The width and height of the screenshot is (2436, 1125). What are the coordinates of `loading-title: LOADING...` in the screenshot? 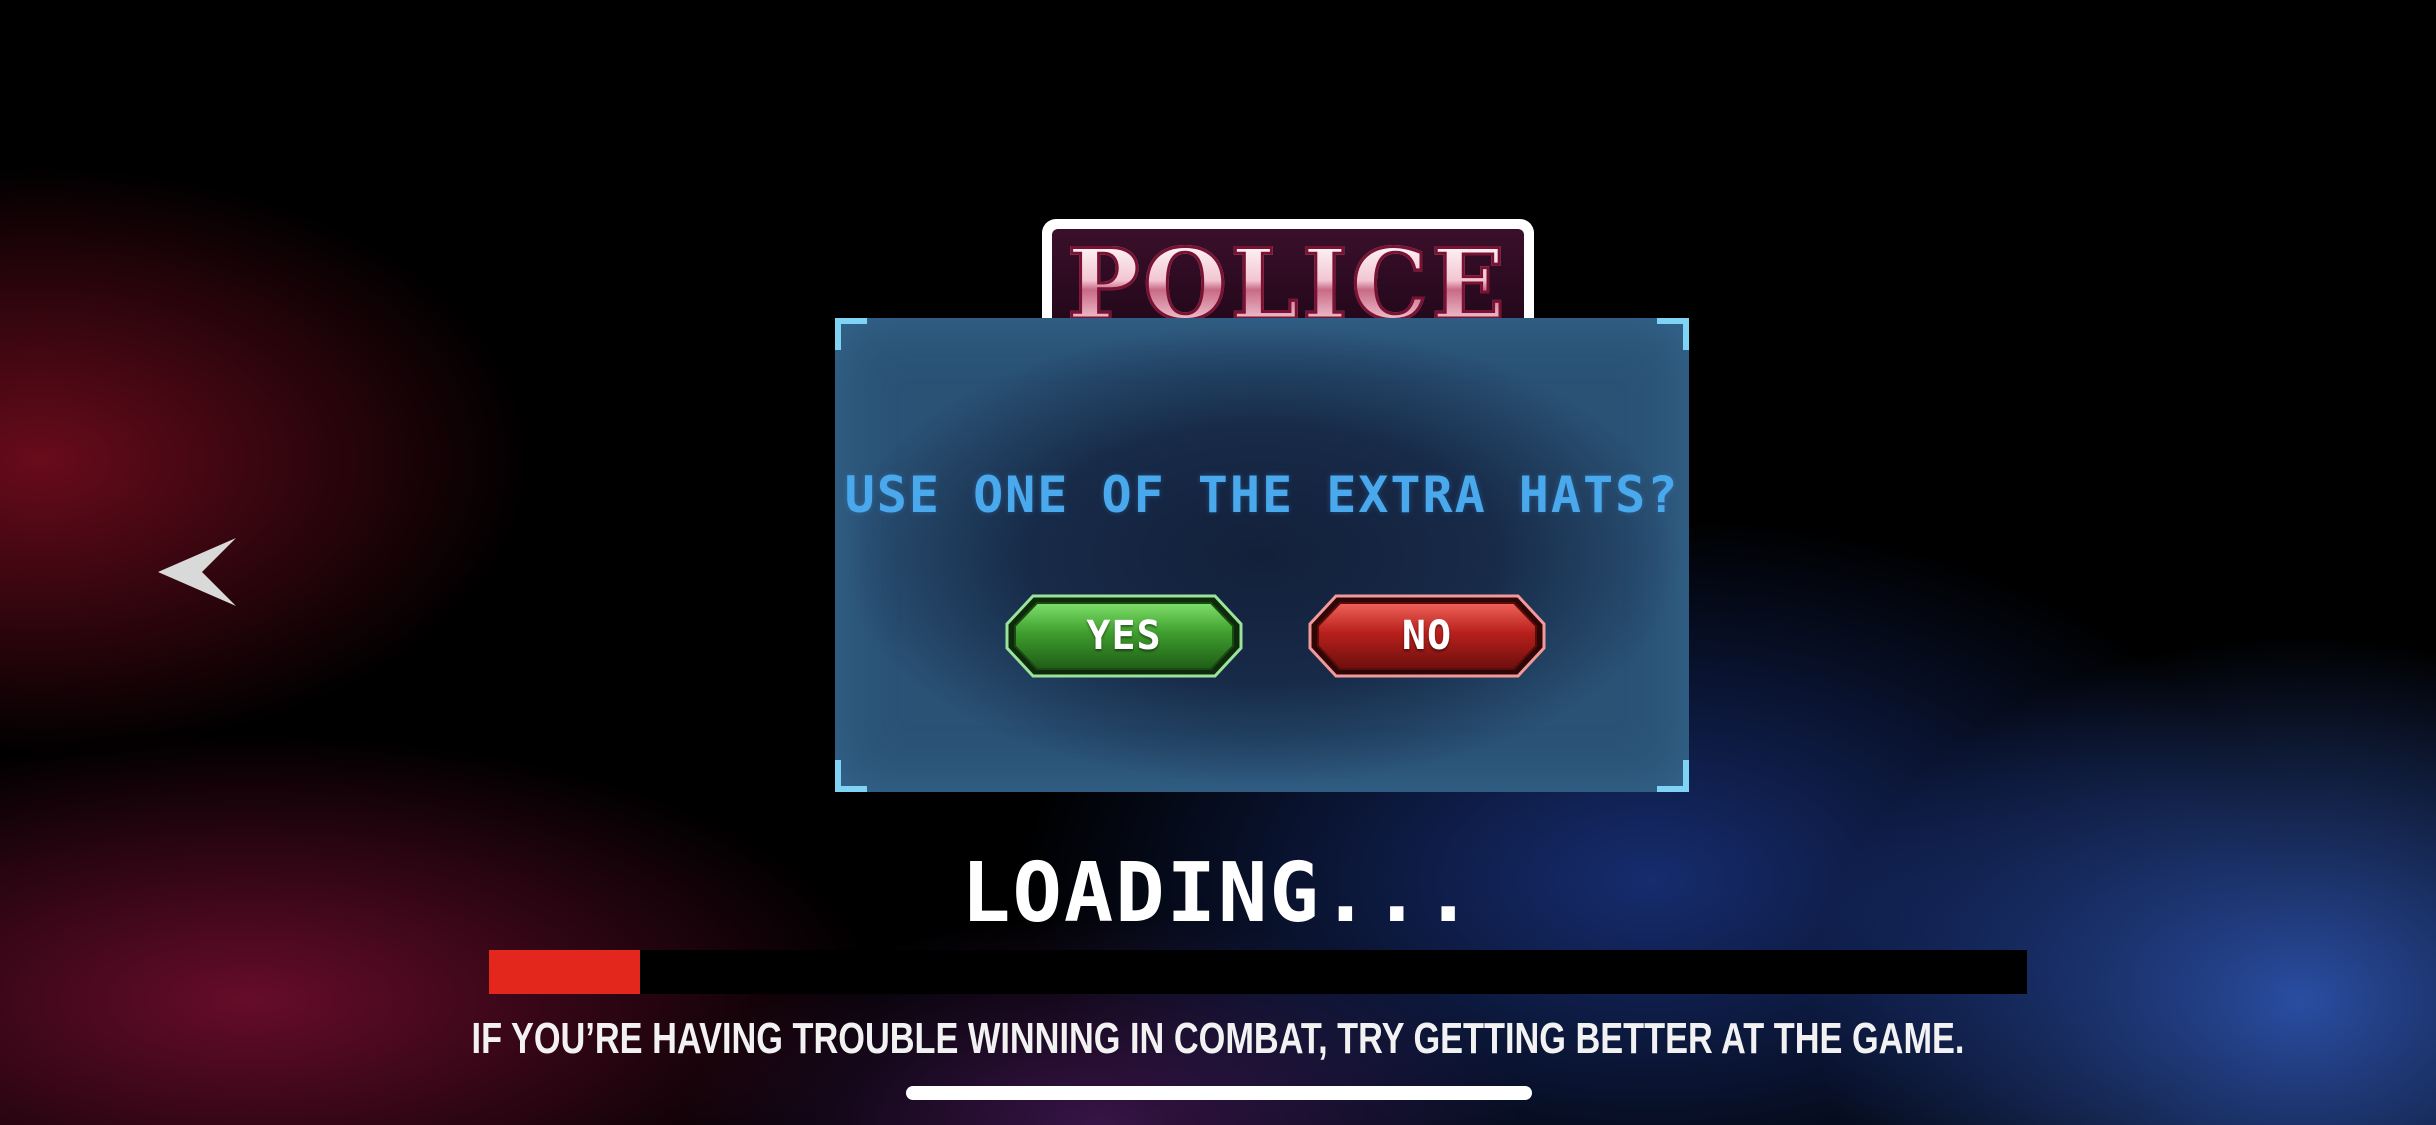 It's located at (1218, 893).